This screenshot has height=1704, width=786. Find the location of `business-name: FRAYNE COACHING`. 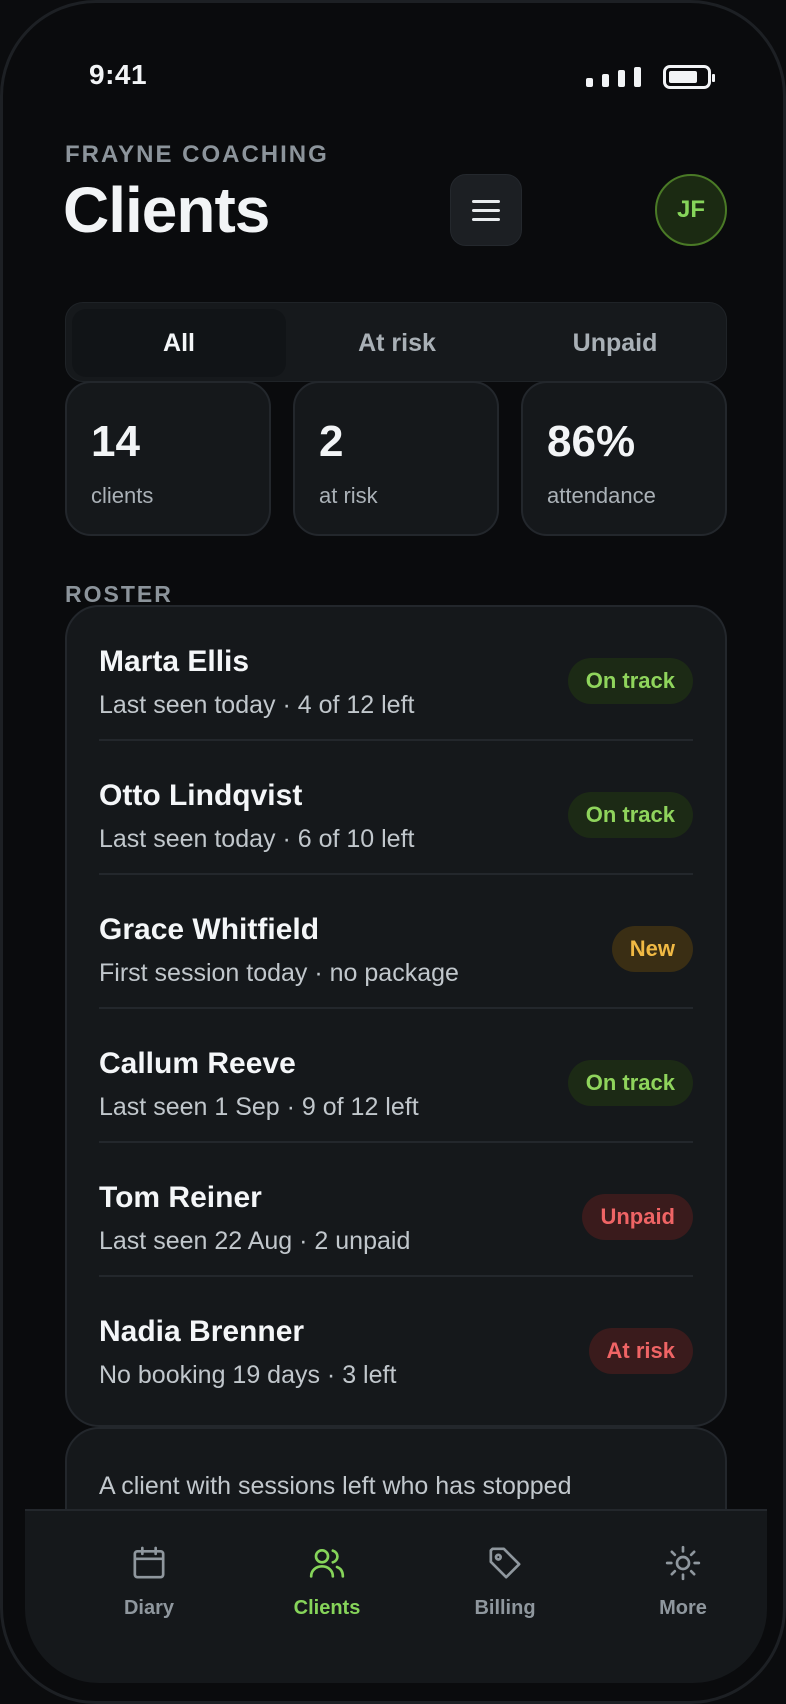

business-name: FRAYNE COACHING is located at coordinates (197, 154).